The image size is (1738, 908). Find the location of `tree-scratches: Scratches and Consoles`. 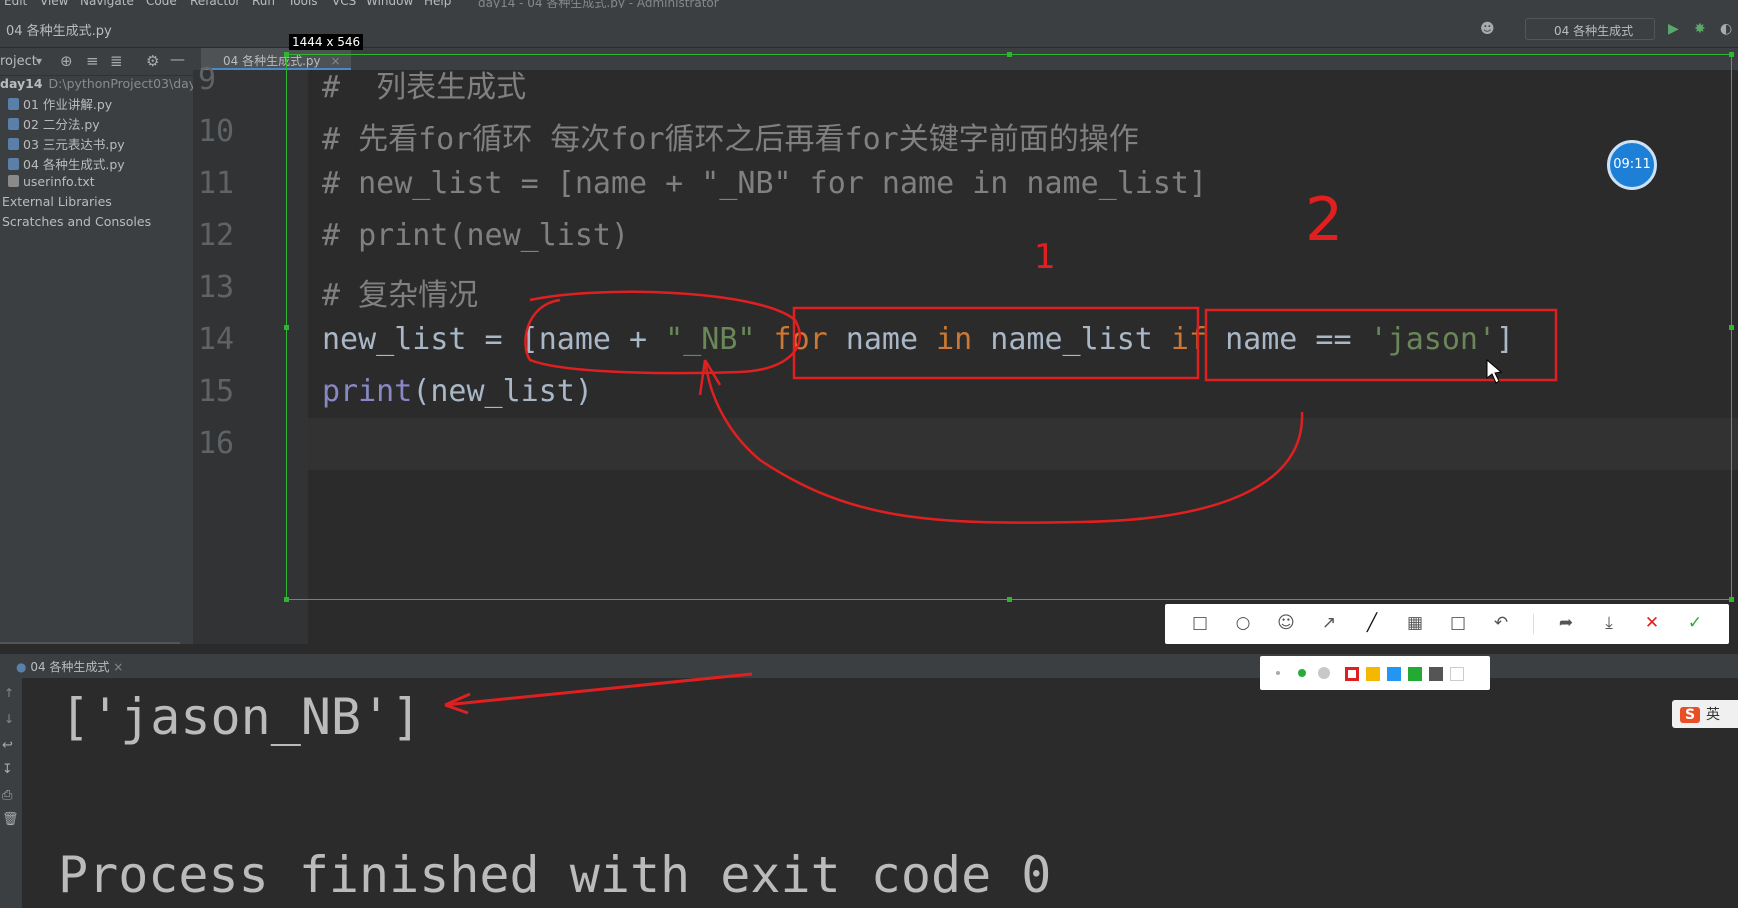

tree-scratches: Scratches and Consoles is located at coordinates (76, 224).